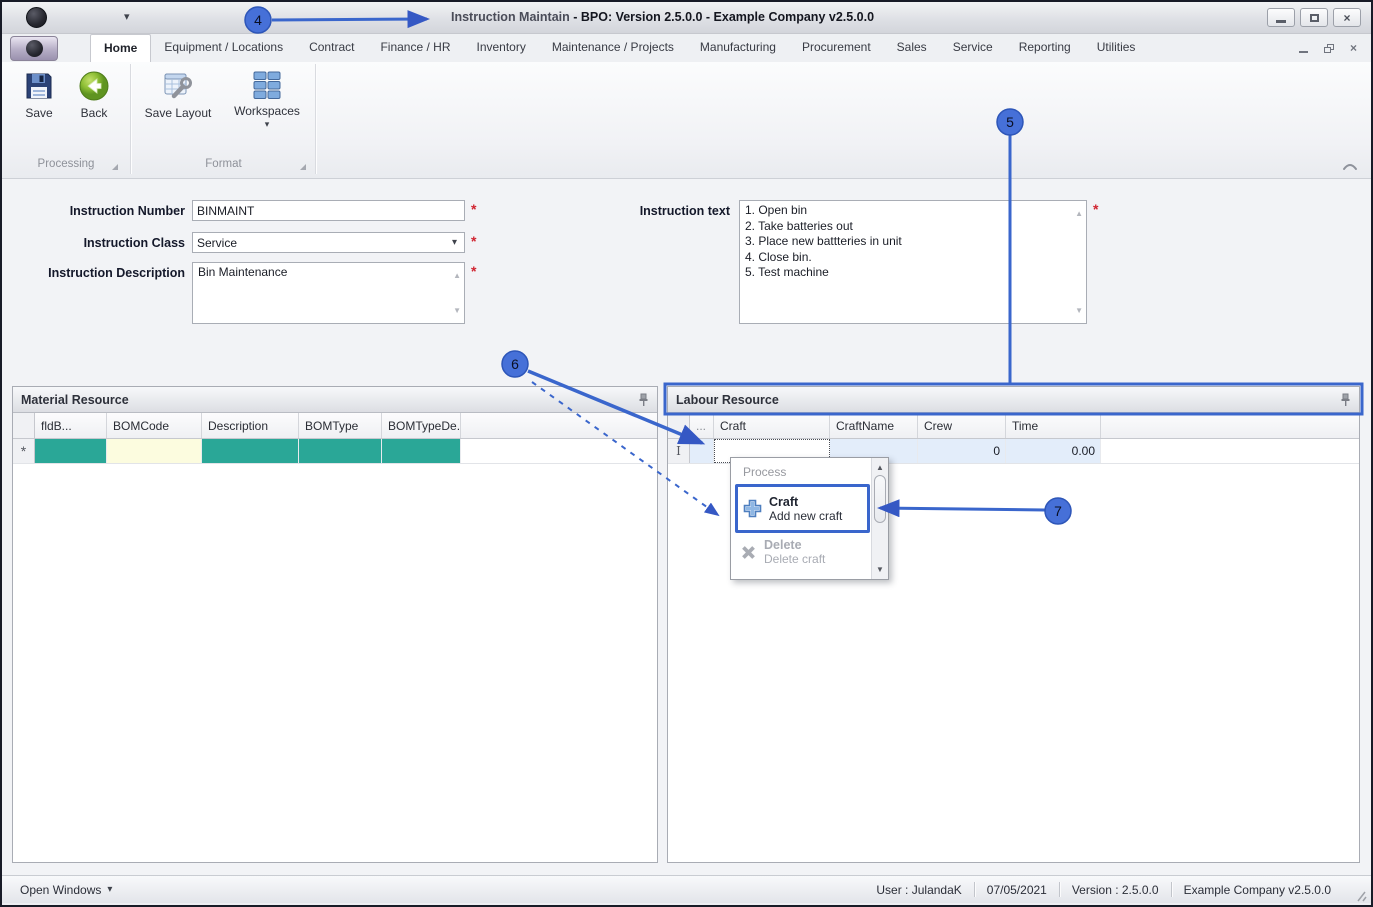  Describe the element at coordinates (880, 467) in the screenshot. I see `scrollbar-up-icon: ▲` at that location.